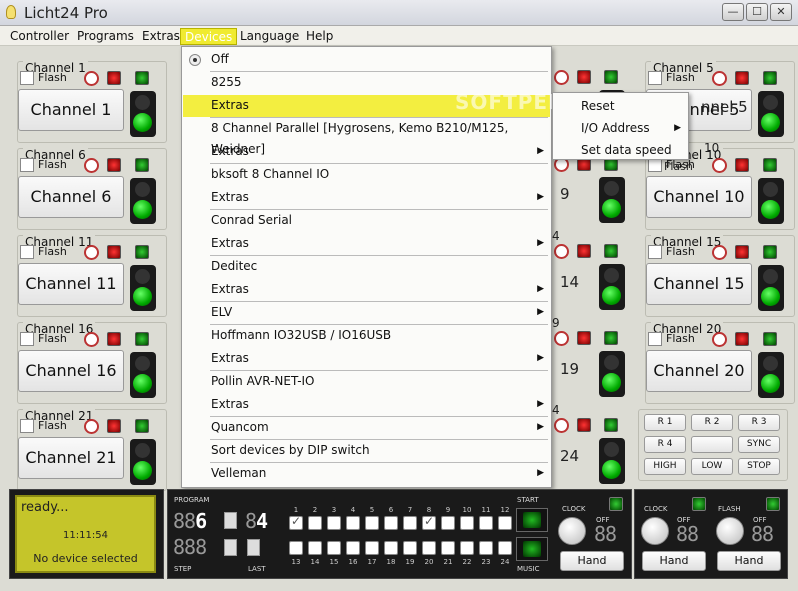  What do you see at coordinates (253, 547) in the screenshot?
I see `last-stepper` at bounding box center [253, 547].